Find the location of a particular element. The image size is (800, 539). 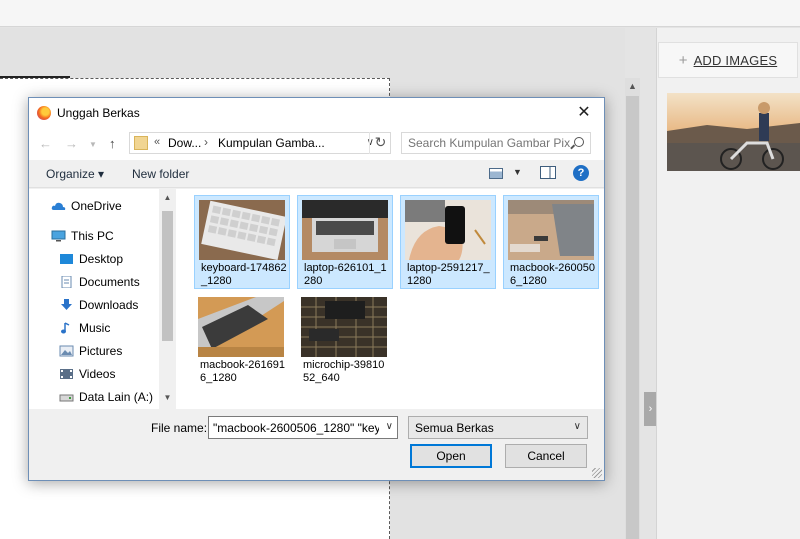

documents-icon is located at coordinates (66, 282).